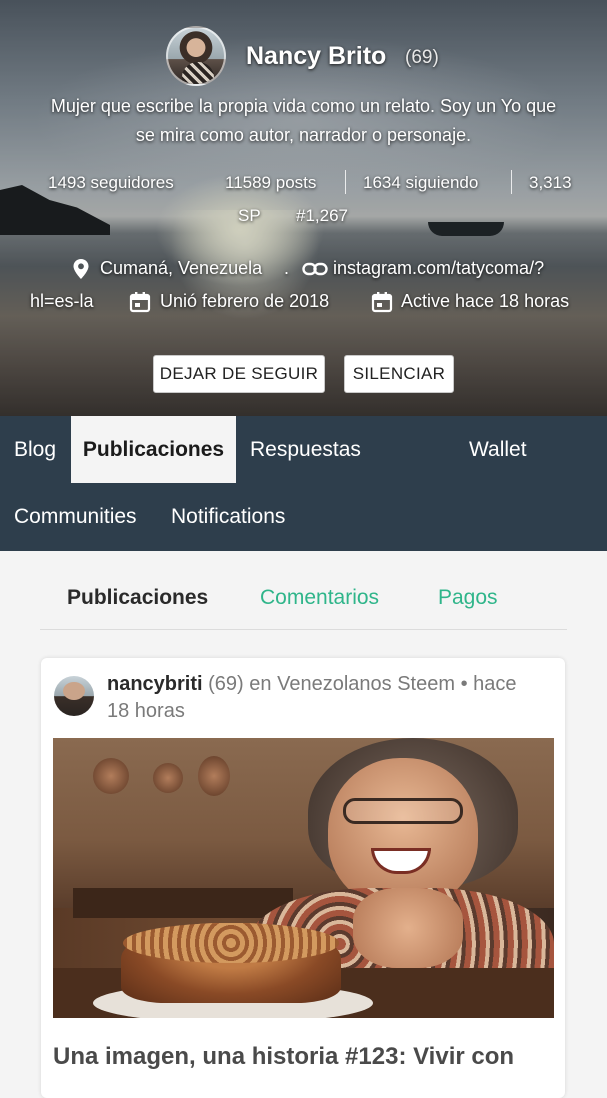 The height and width of the screenshot is (1098, 607). Describe the element at coordinates (319, 598) in the screenshot. I see `subtab-comentarios: Comentarios` at that location.